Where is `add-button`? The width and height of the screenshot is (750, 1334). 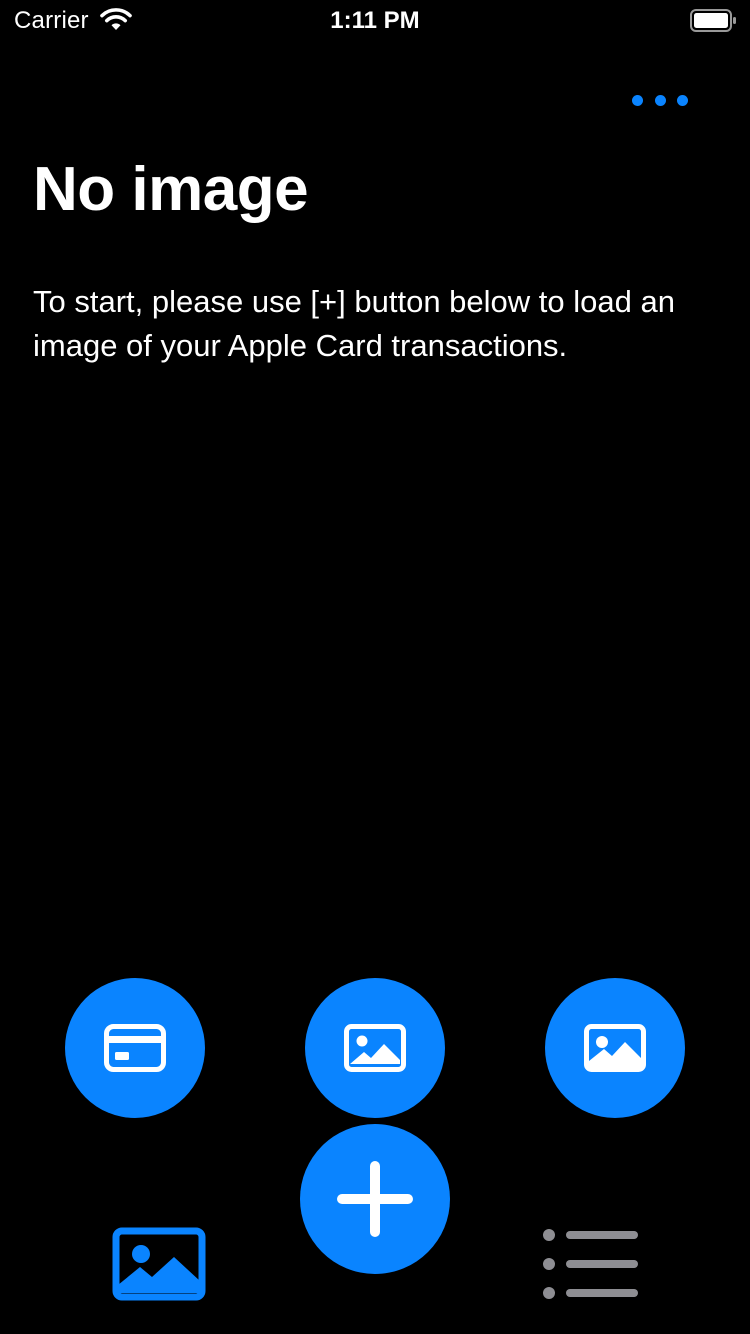
add-button is located at coordinates (375, 1199).